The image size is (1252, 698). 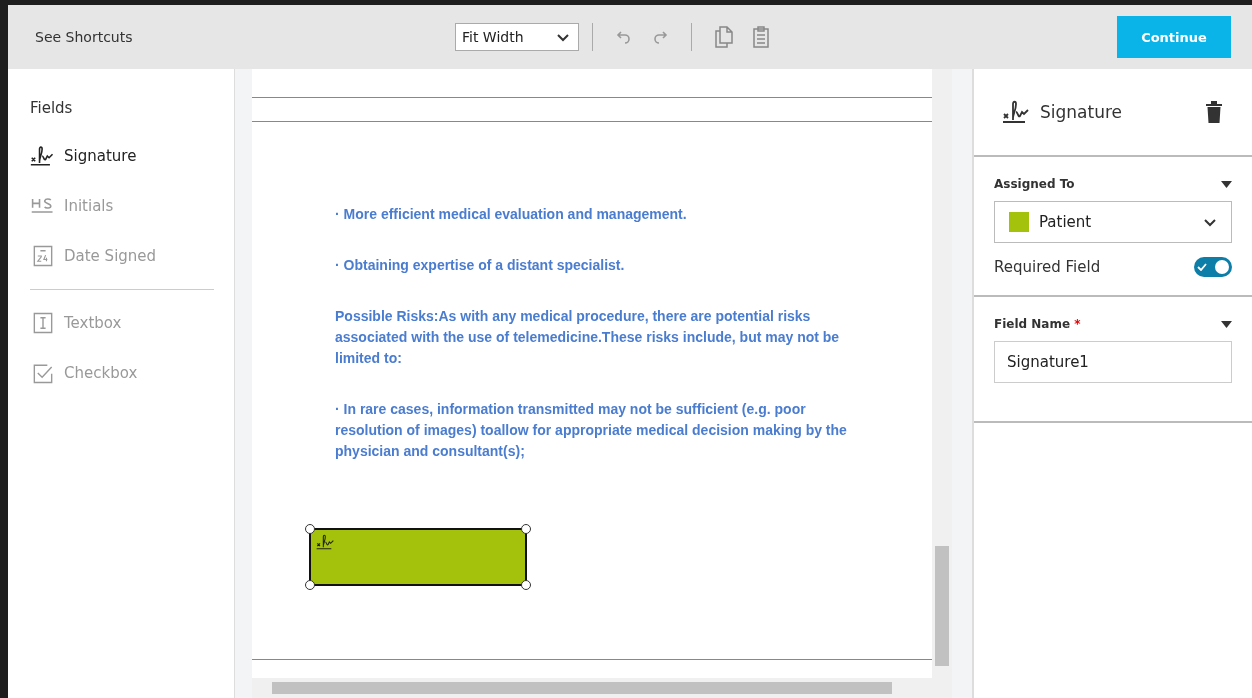 I want to click on zoom-select: Fit Width, so click(x=517, y=37).